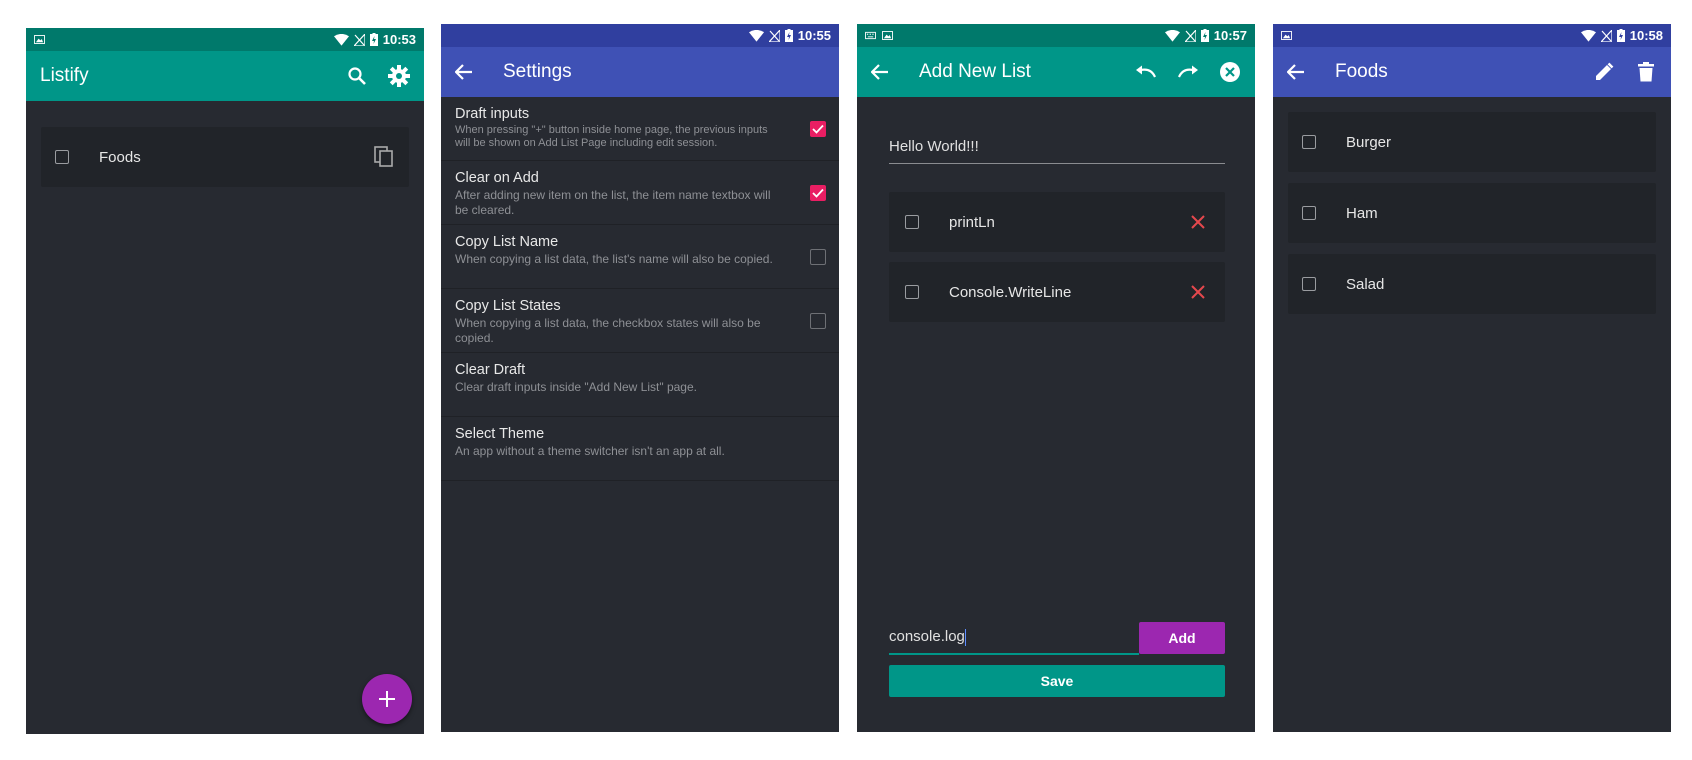 Image resolution: width=1692 pixels, height=760 pixels. I want to click on page-title: Foods, so click(1361, 71).